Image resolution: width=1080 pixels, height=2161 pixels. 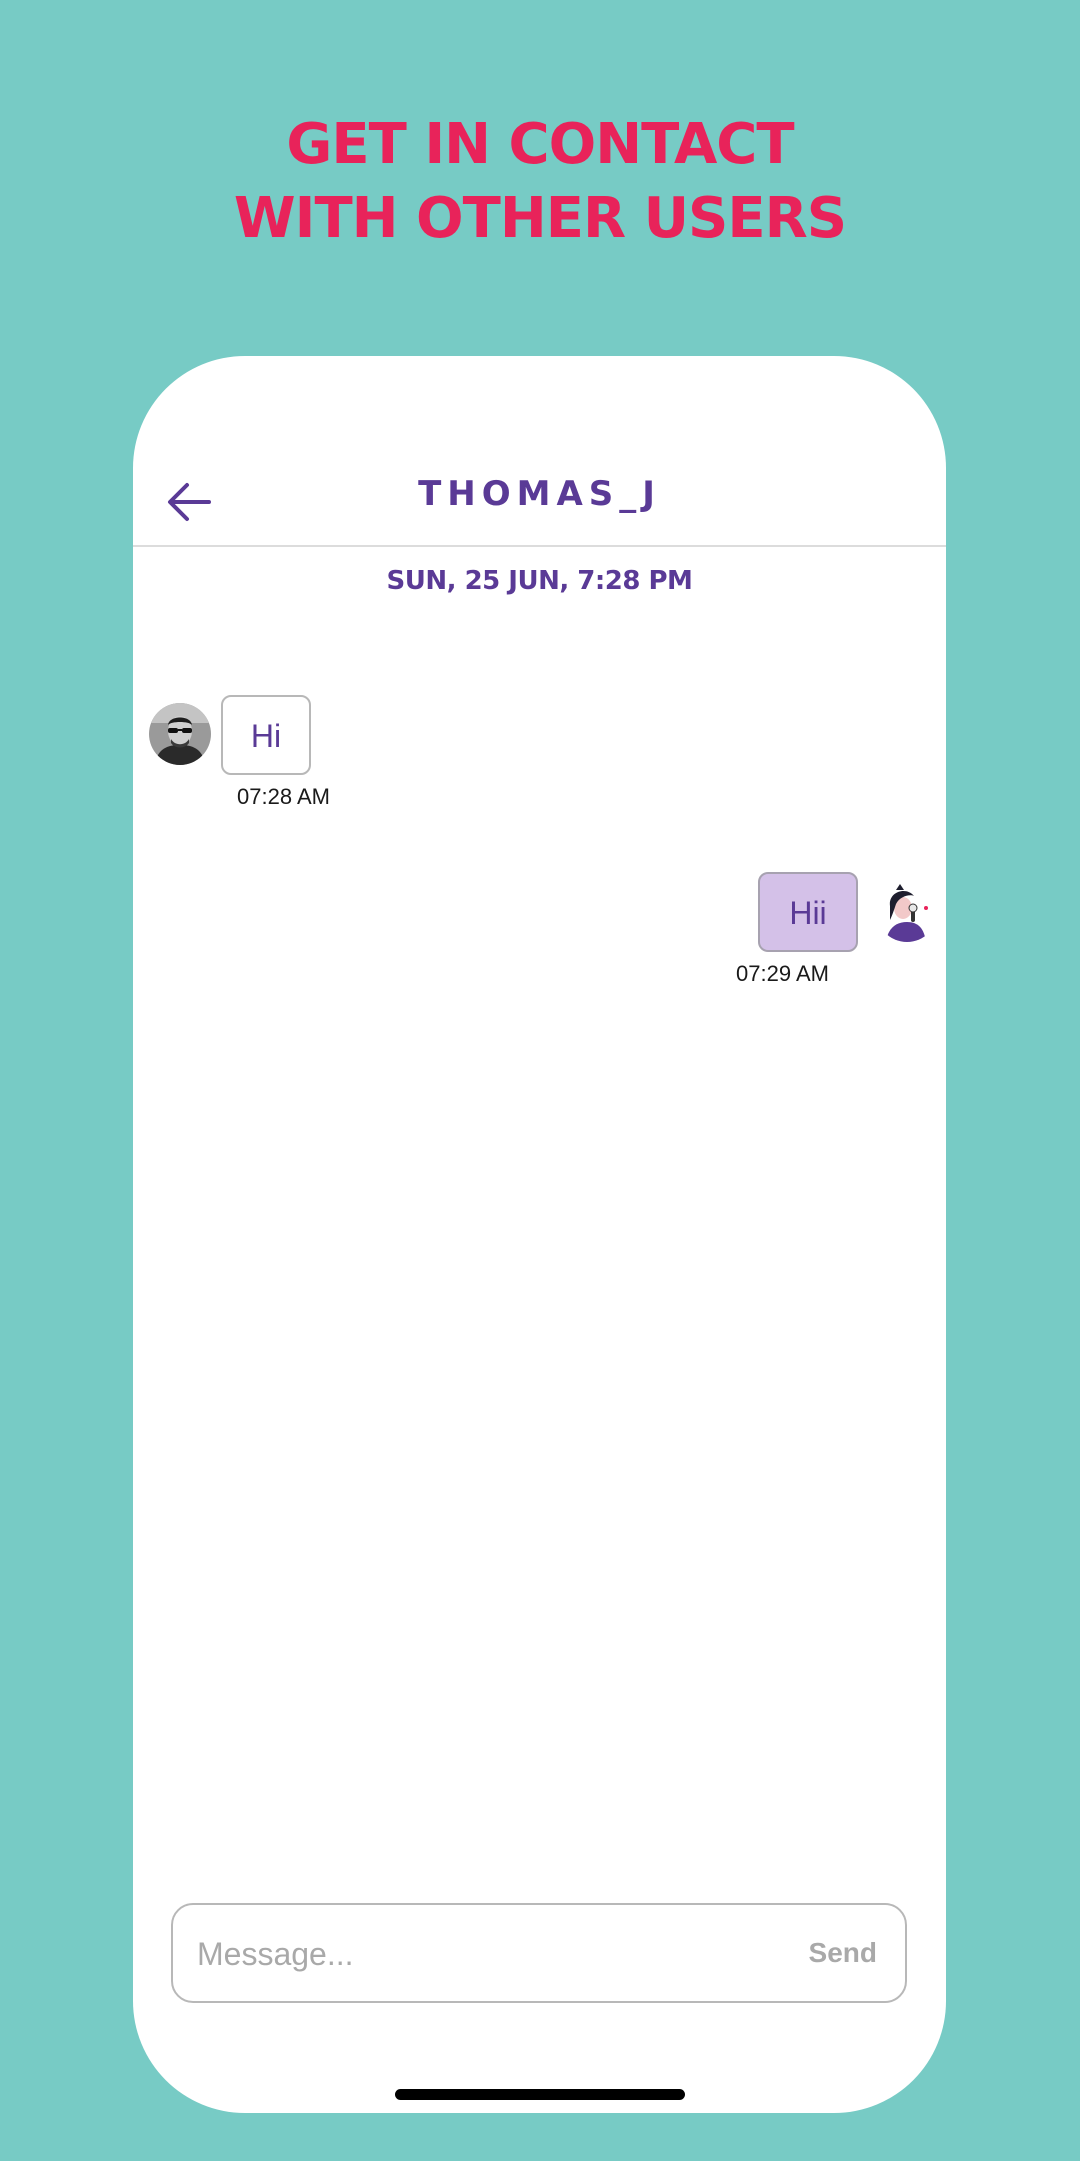 I want to click on woman-singer-avatar-icon, so click(x=907, y=911).